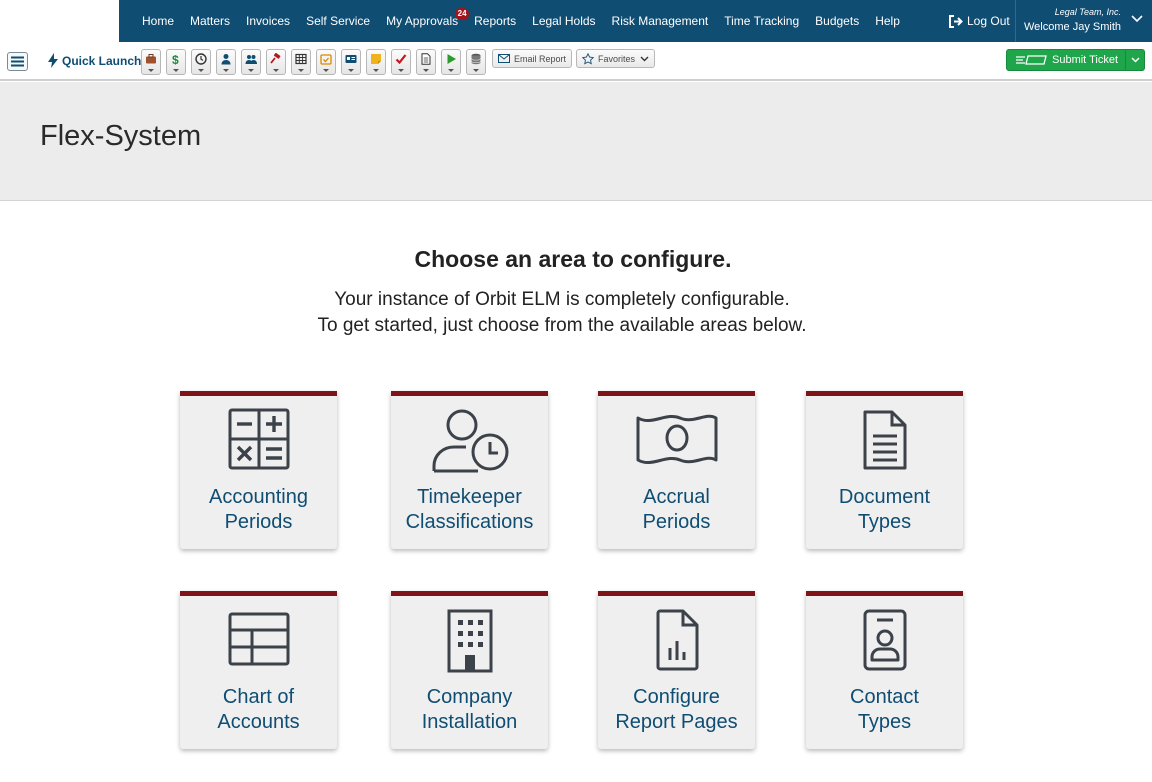 Image resolution: width=1152 pixels, height=782 pixels. I want to click on quick-launch: Quick Launch, so click(94, 60).